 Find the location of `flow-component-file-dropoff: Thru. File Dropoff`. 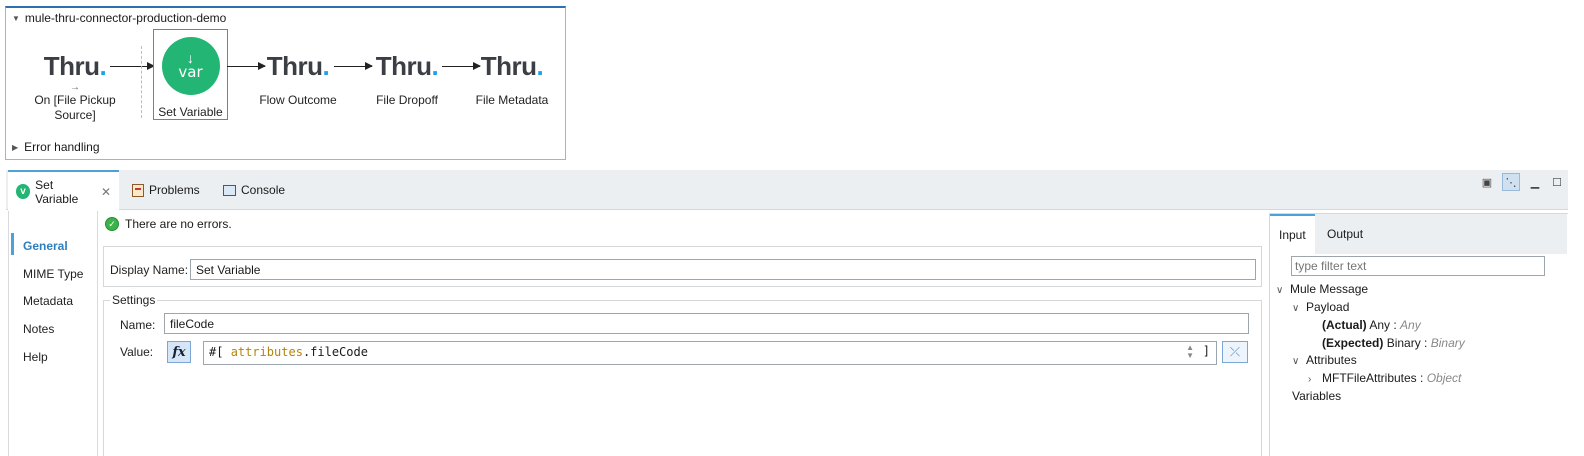

flow-component-file-dropoff: Thru. File Dropoff is located at coordinates (407, 76).